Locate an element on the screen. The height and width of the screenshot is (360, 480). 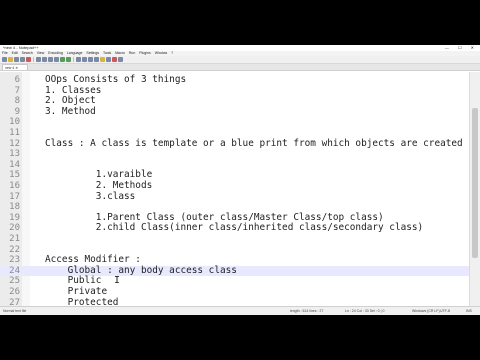
code-line: 9 3. Method is located at coordinates (235, 111).